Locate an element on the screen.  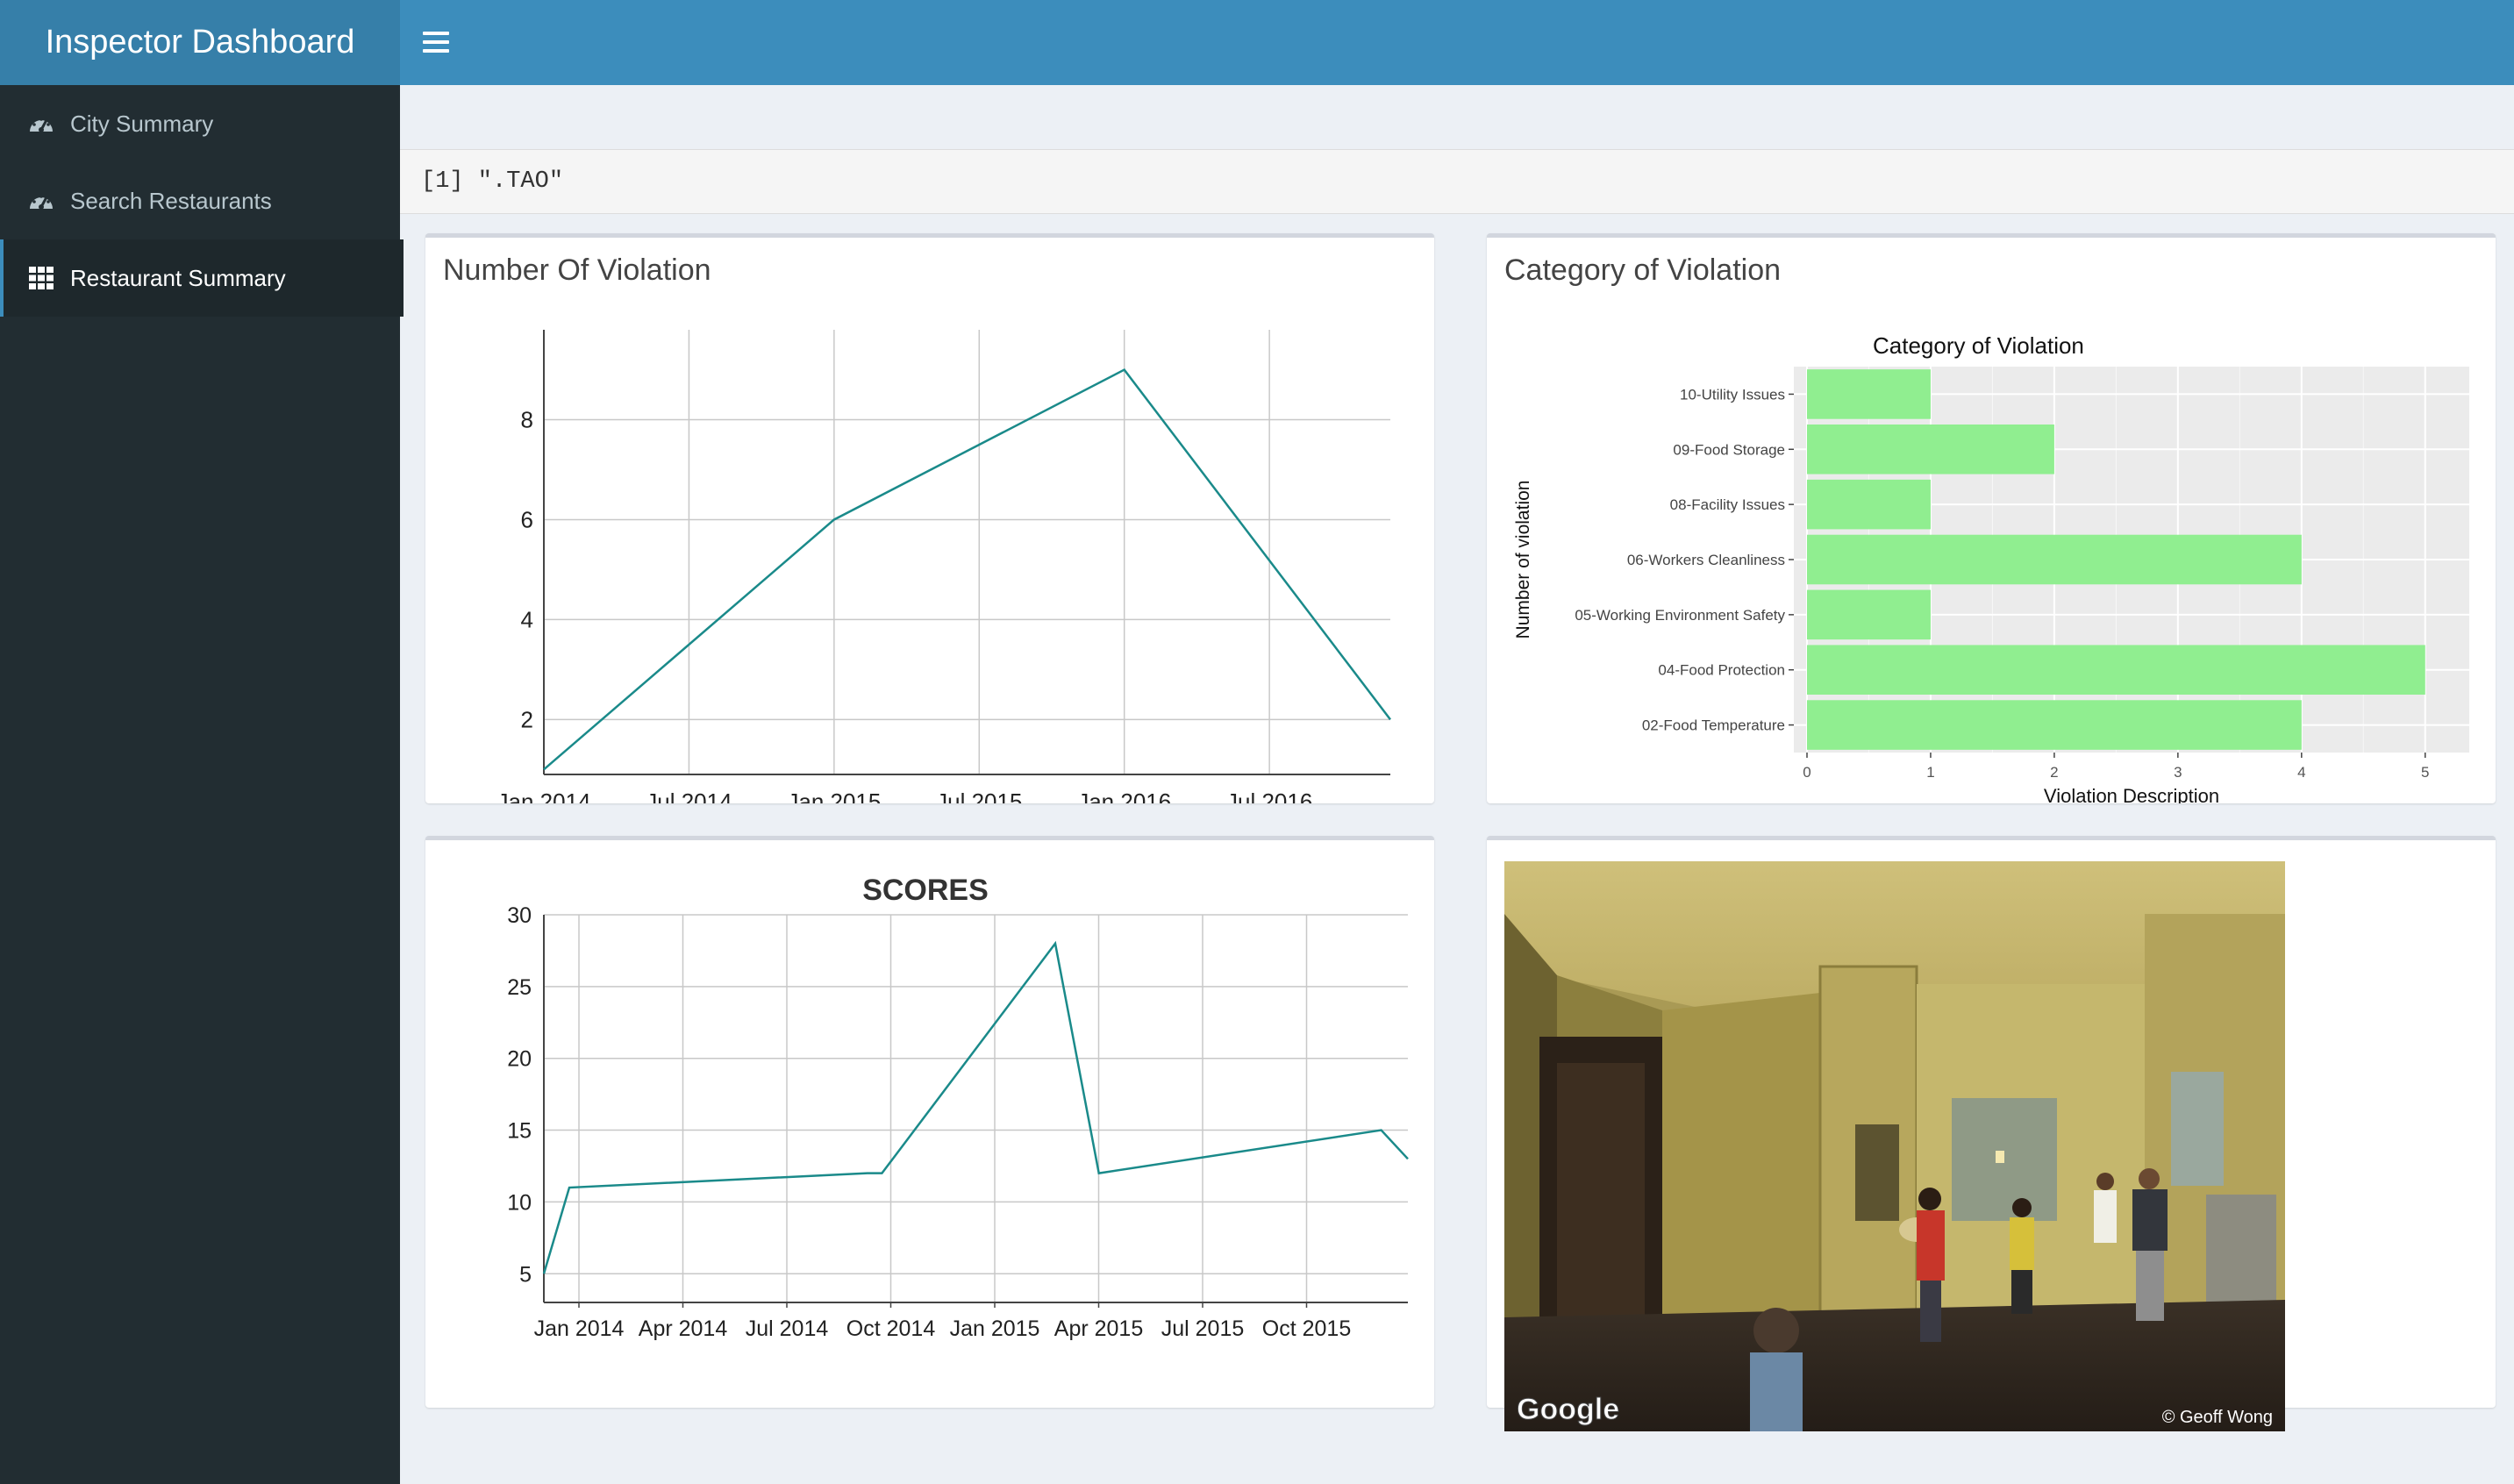
photo-credit: © Geoff Wong is located at coordinates (2217, 1417).